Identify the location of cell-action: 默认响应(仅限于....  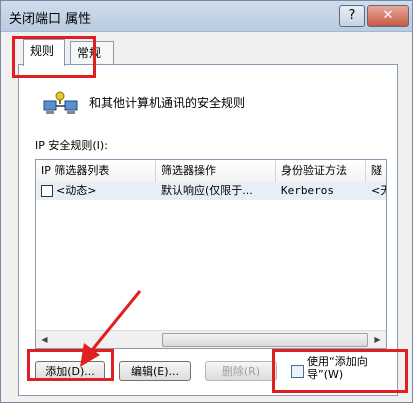
(207, 190).